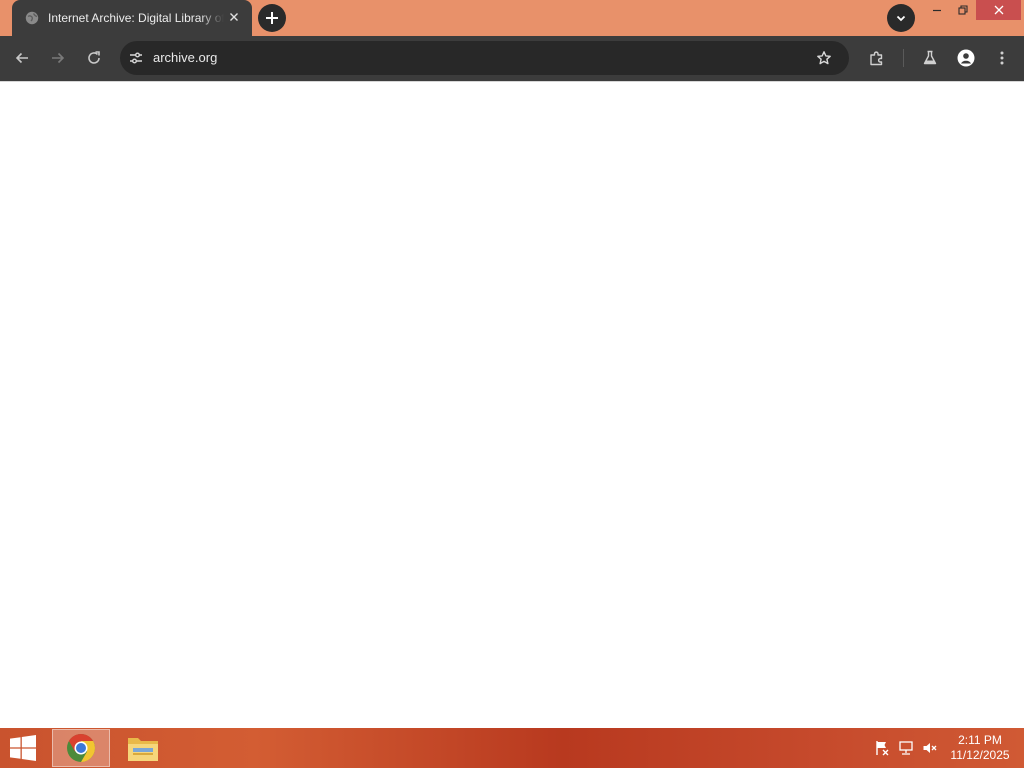 The height and width of the screenshot is (768, 1024). Describe the element at coordinates (906, 748) in the screenshot. I see `network-icon` at that location.